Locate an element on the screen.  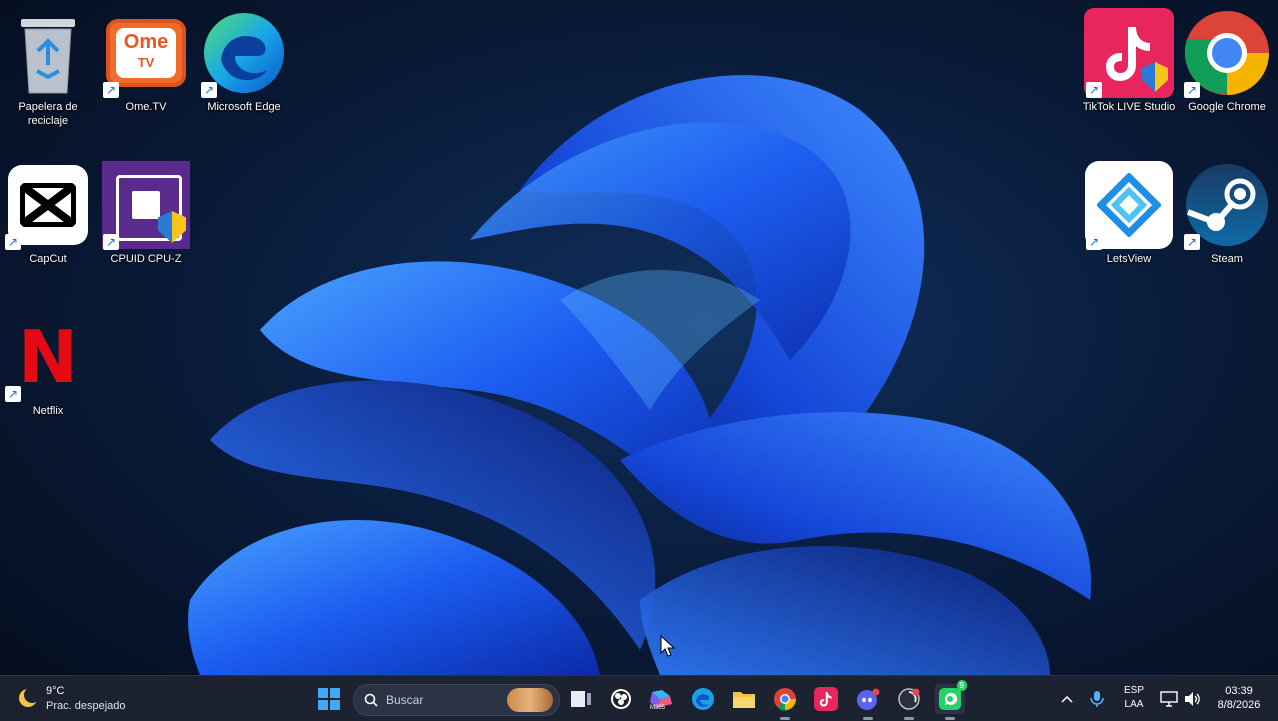
obs-icon is located at coordinates (621, 699).